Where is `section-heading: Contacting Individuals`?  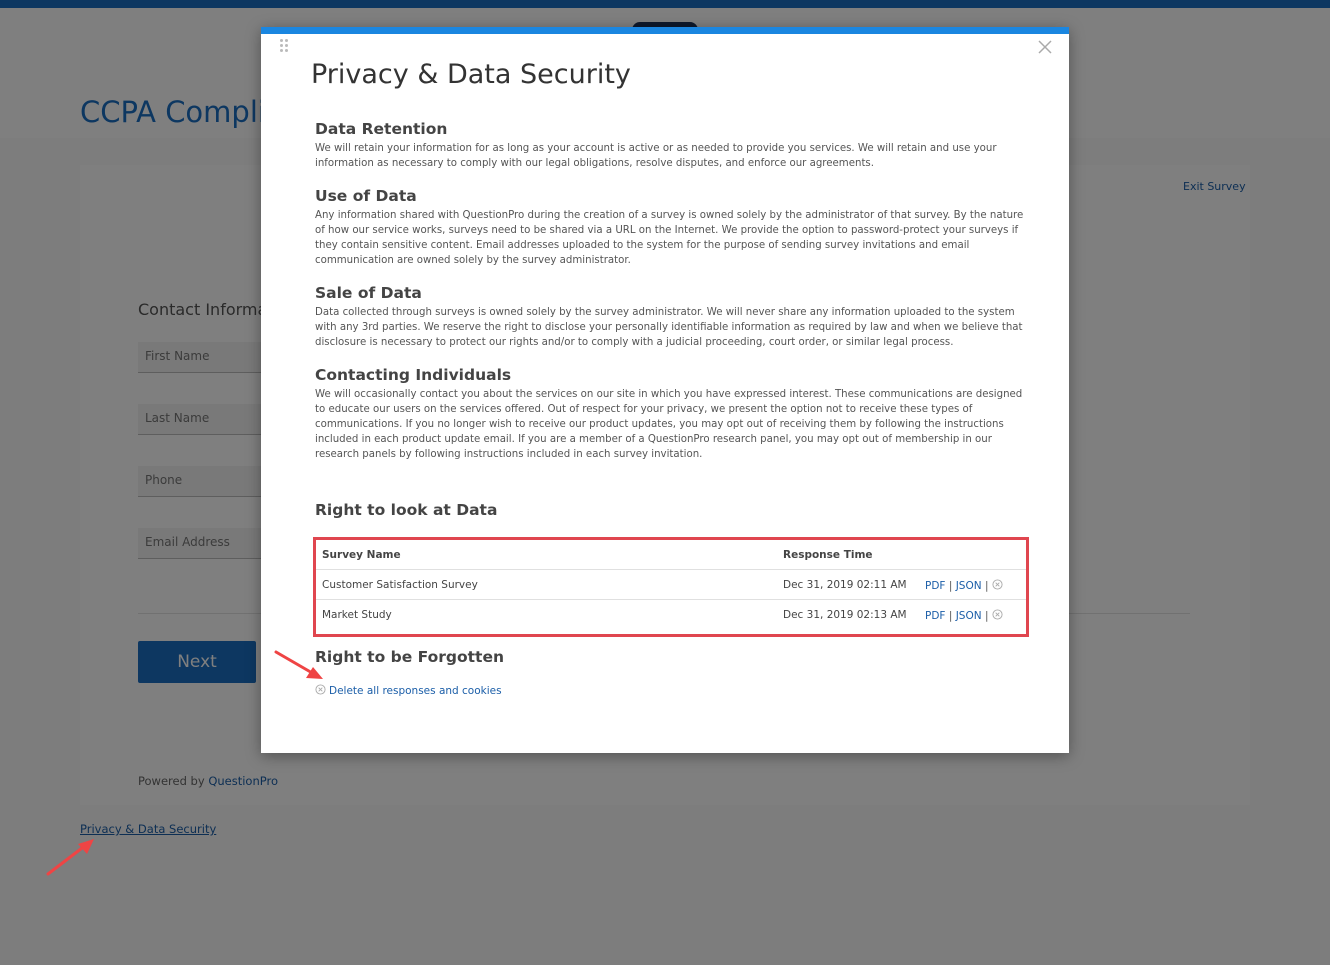 section-heading: Contacting Individuals is located at coordinates (413, 375).